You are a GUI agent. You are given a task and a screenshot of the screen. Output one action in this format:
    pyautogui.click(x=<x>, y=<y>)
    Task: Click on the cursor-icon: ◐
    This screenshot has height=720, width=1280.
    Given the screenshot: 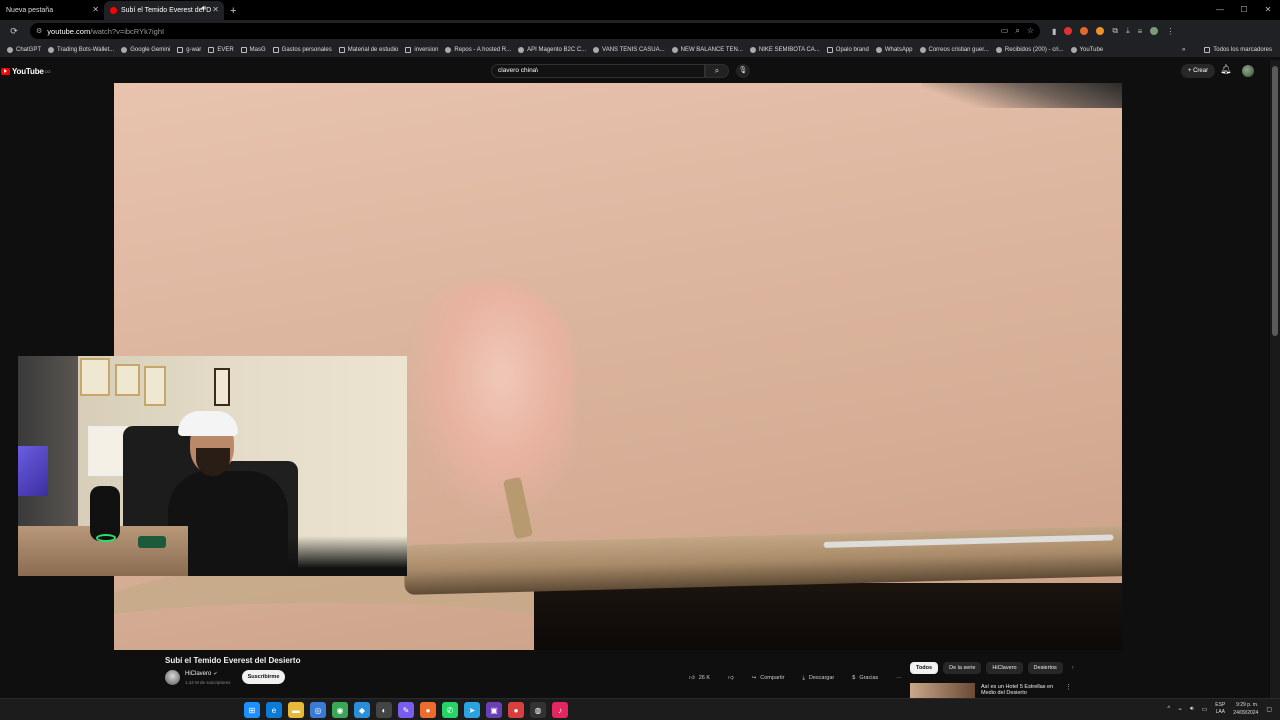 What is the action you would take?
    pyautogui.click(x=384, y=710)
    